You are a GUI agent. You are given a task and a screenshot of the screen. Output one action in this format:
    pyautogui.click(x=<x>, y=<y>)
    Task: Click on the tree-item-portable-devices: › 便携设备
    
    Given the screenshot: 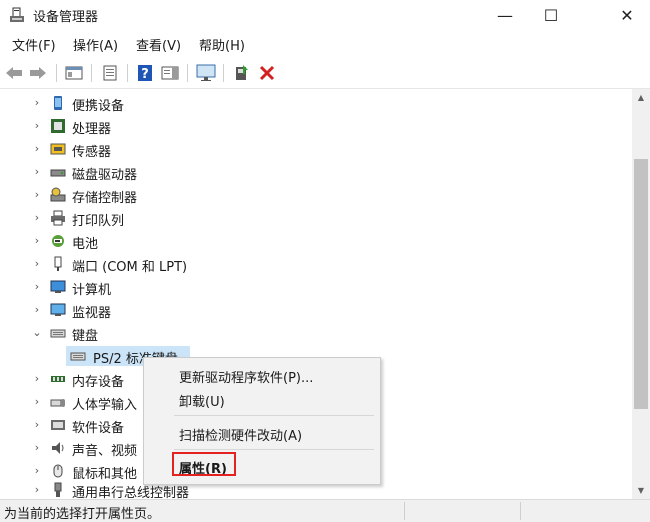 What is the action you would take?
    pyautogui.click(x=316, y=103)
    